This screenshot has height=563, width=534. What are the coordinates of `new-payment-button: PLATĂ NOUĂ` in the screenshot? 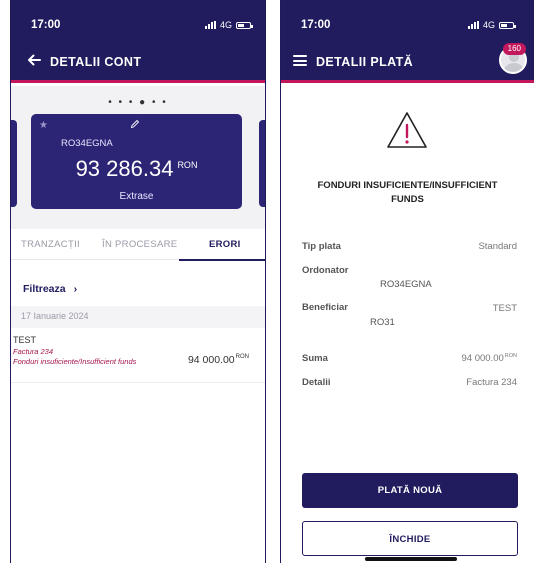 It's located at (410, 490).